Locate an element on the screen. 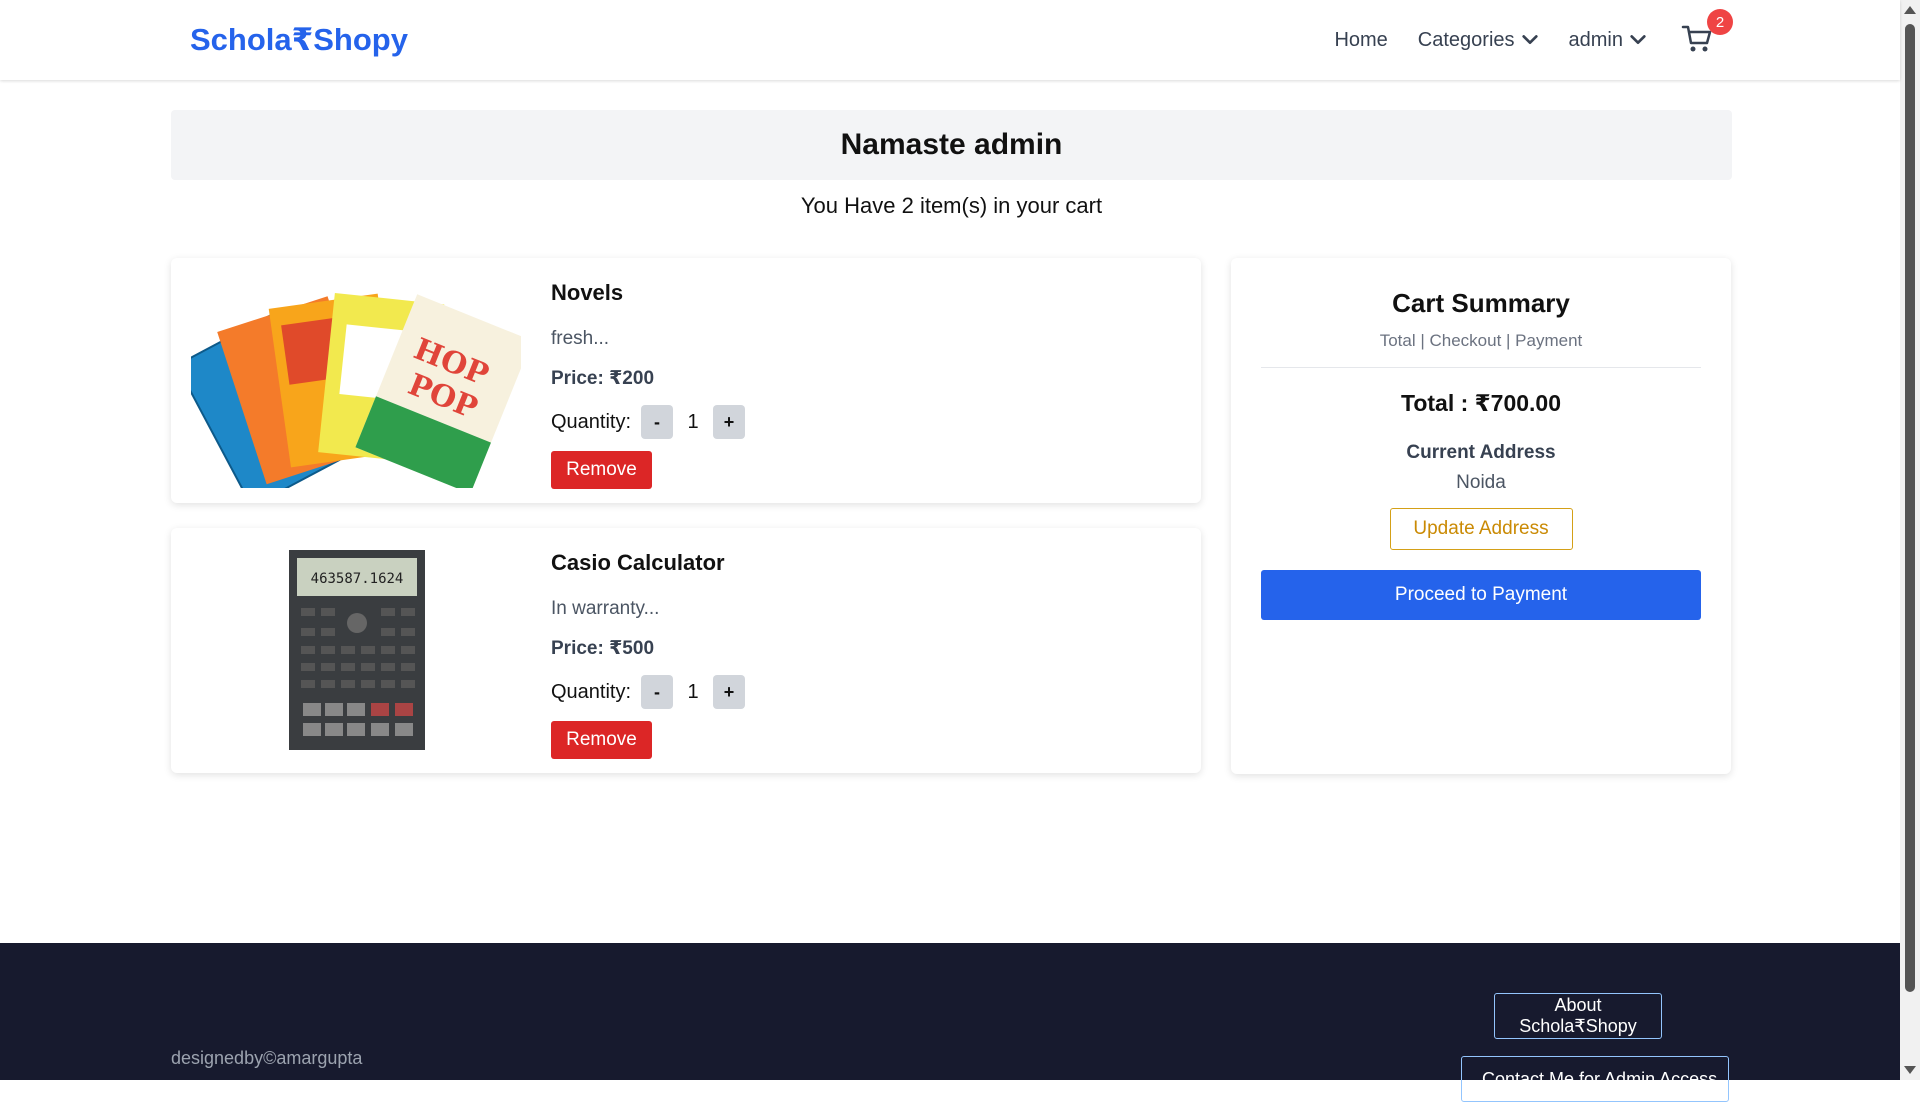 Image resolution: width=1920 pixels, height=1102 pixels. nav-home: Home is located at coordinates (1360, 40).